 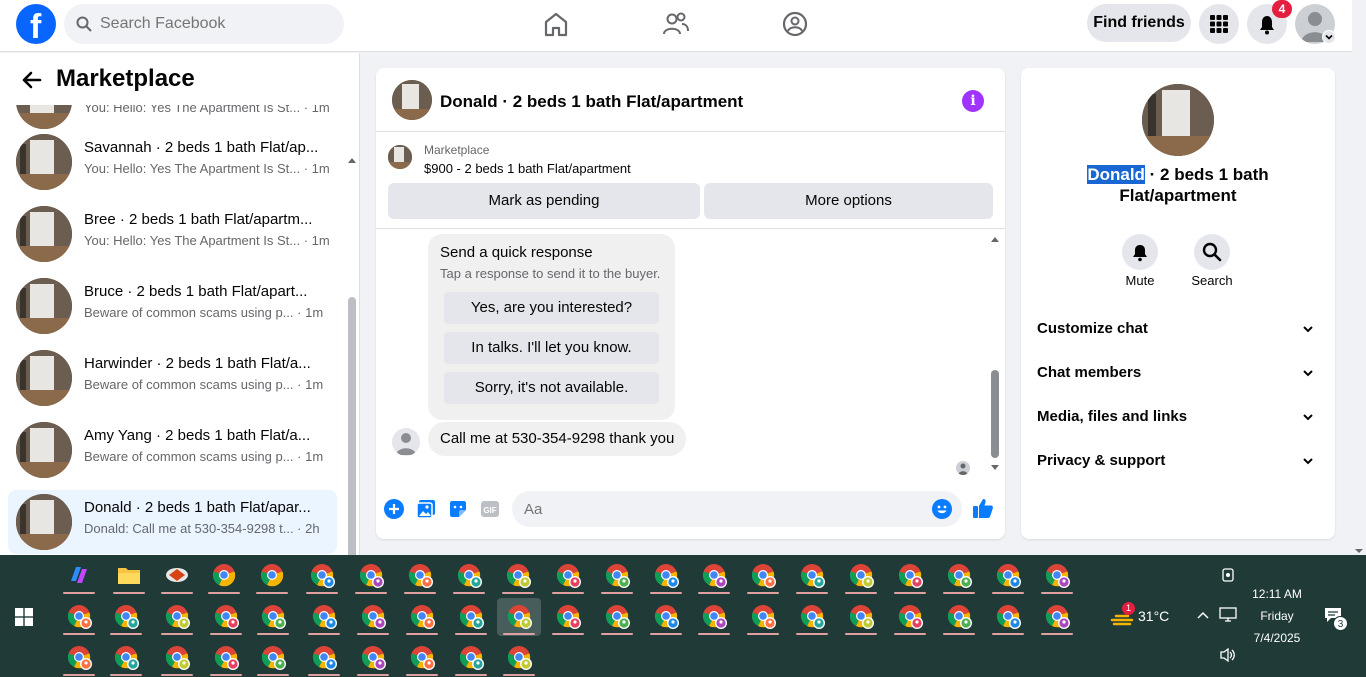 I want to click on search-input, so click(x=215, y=24).